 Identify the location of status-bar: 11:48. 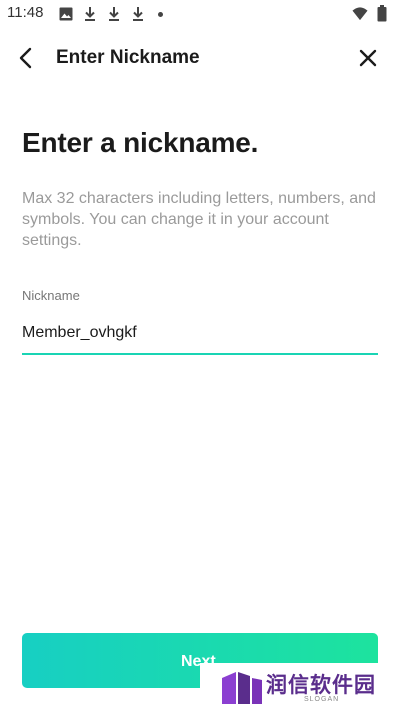
(200, 14).